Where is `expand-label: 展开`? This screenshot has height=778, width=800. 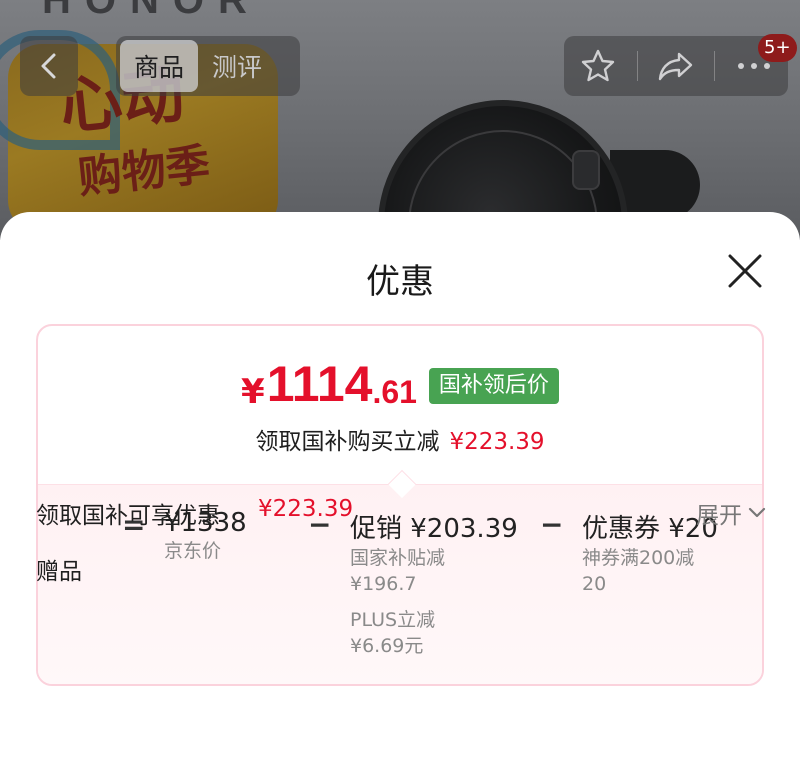
expand-label: 展开 is located at coordinates (719, 516).